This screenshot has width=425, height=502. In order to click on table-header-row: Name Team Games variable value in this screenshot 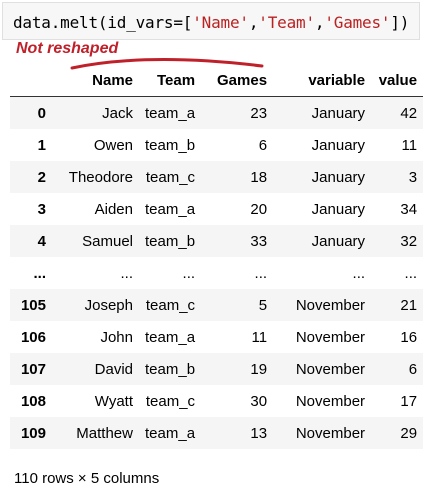, I will do `click(217, 80)`.